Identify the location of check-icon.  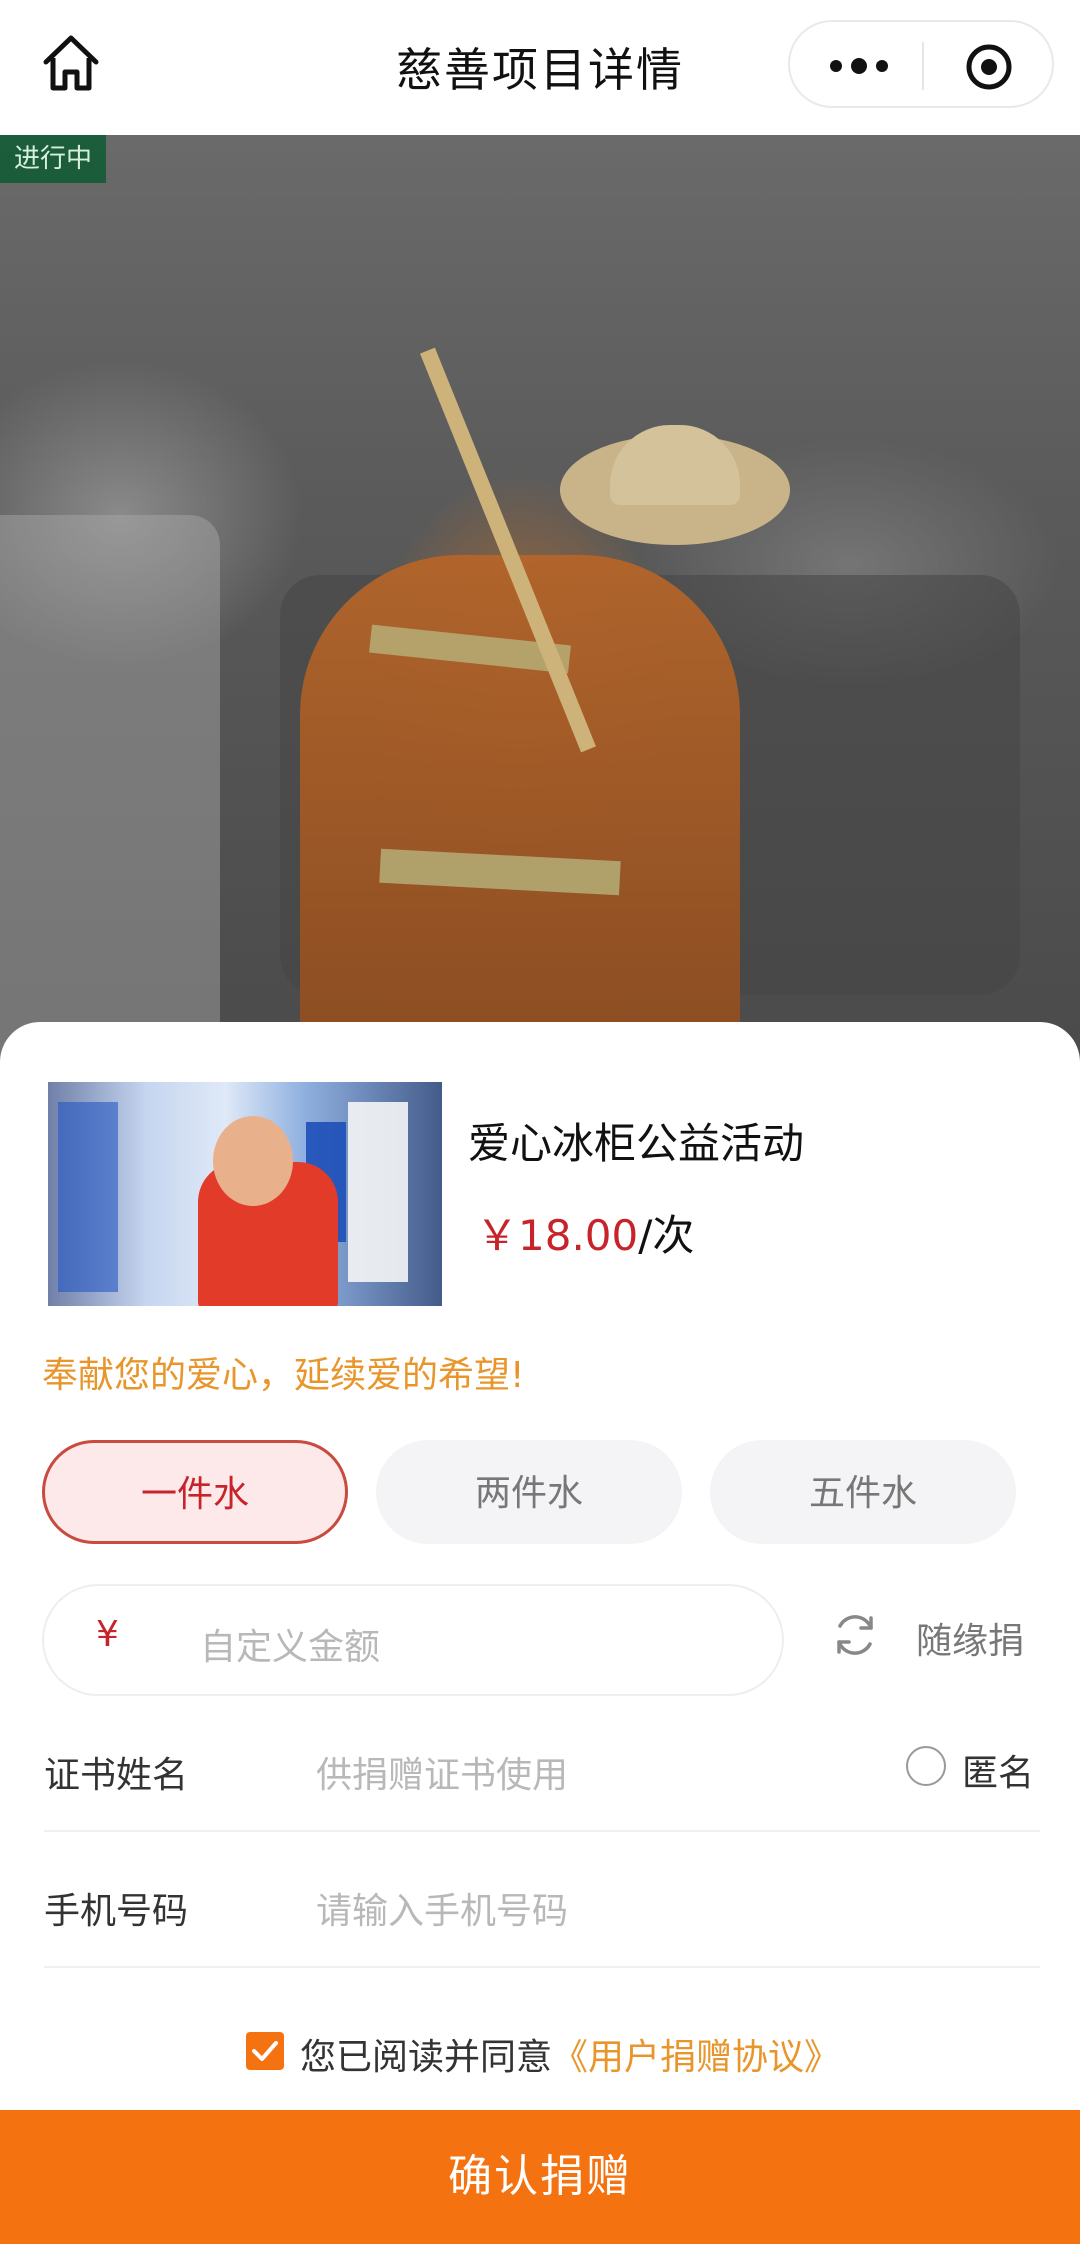
(265, 2051).